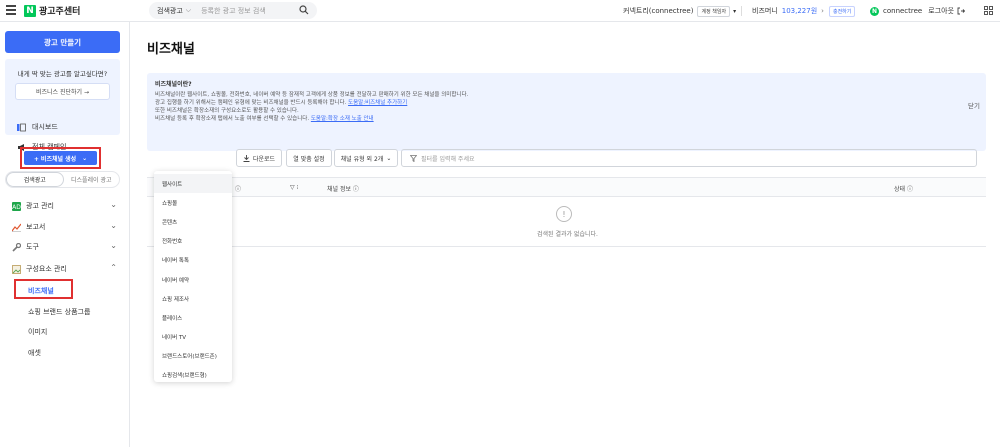  I want to click on business-diagnosis-button: 비즈니스 진단하기 →, so click(62, 91).